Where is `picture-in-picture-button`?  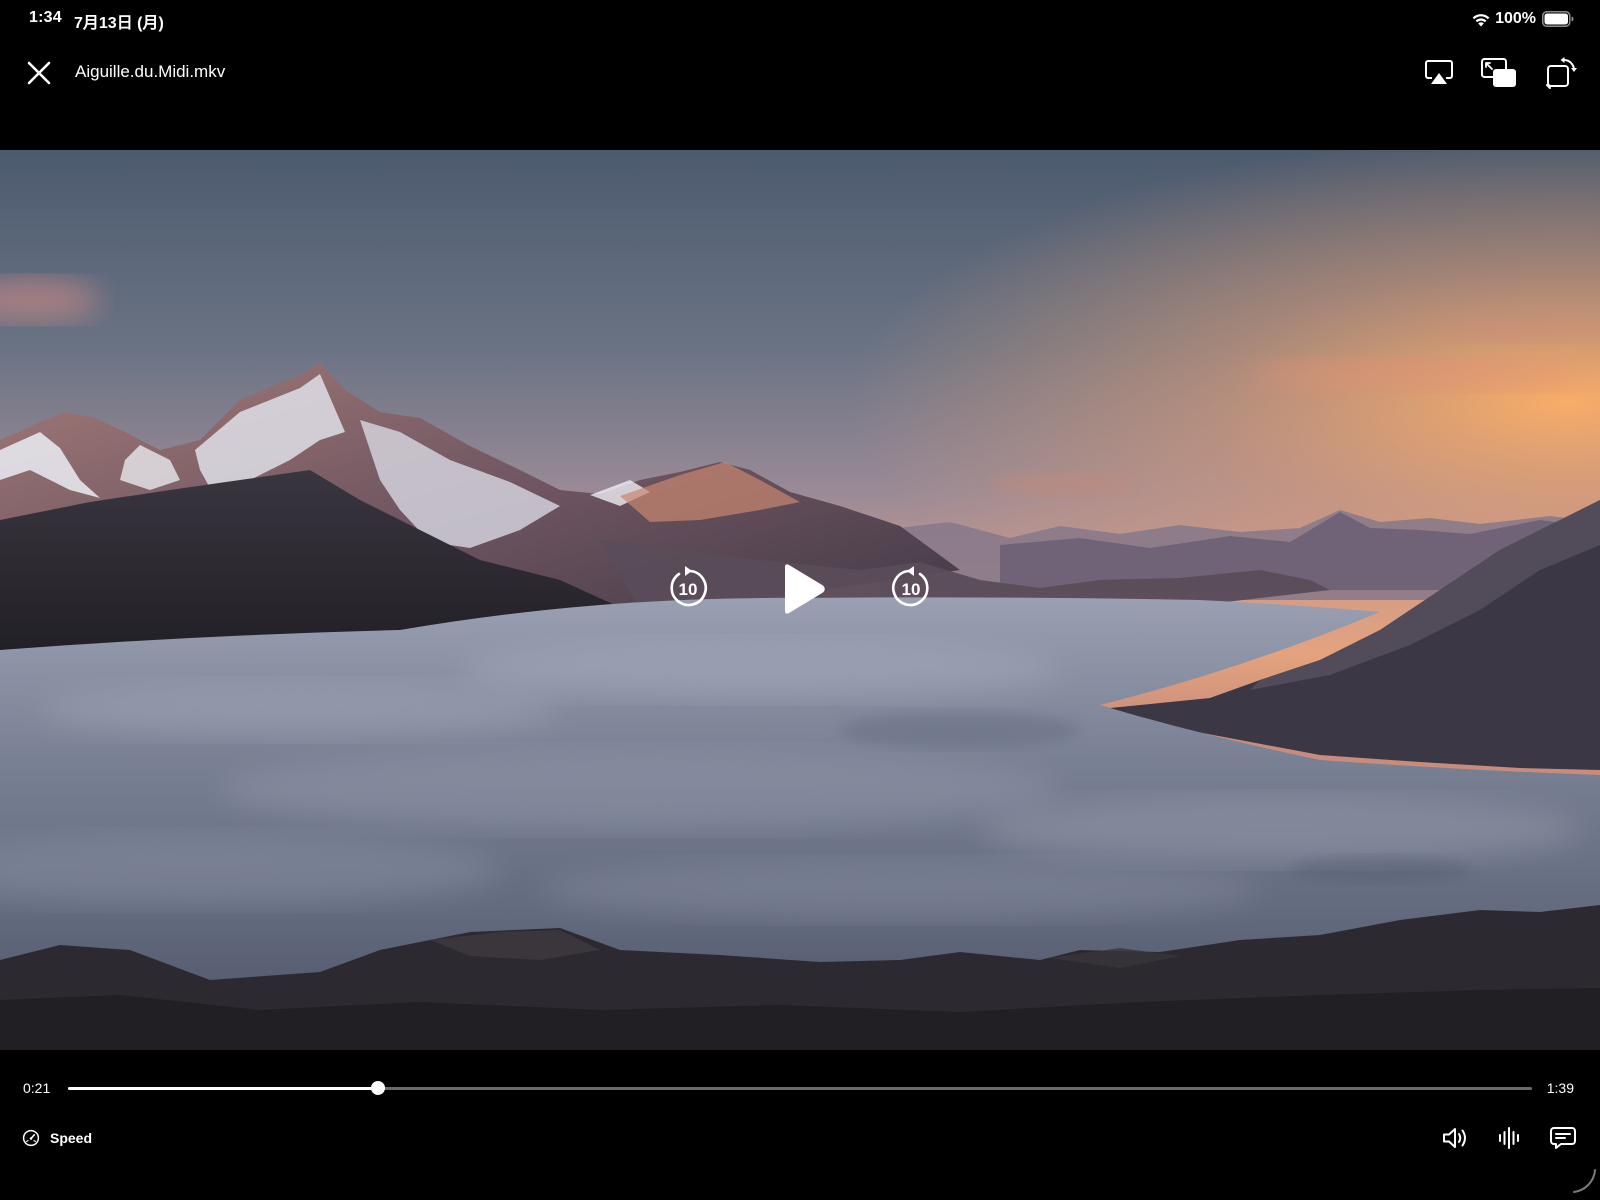
picture-in-picture-button is located at coordinates (1499, 73).